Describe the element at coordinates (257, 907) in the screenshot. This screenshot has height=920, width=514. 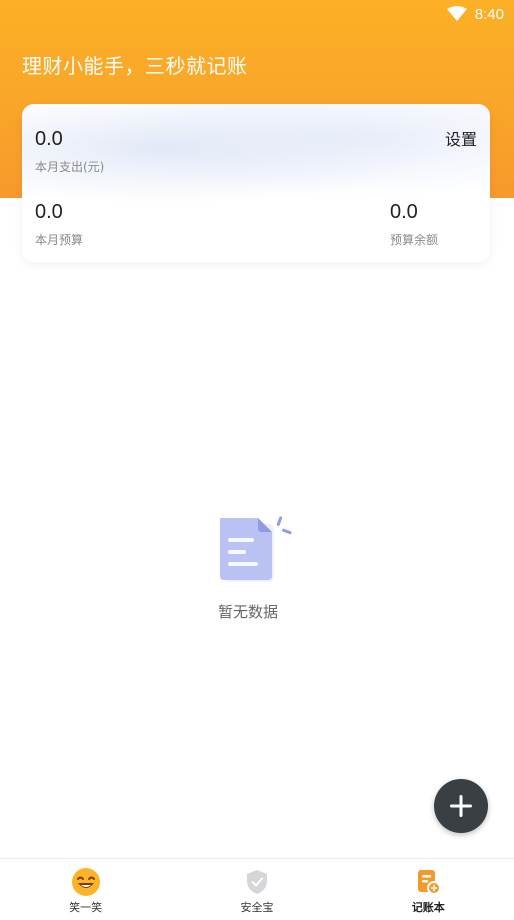
I see `tab-security-label: 安全宝` at that location.